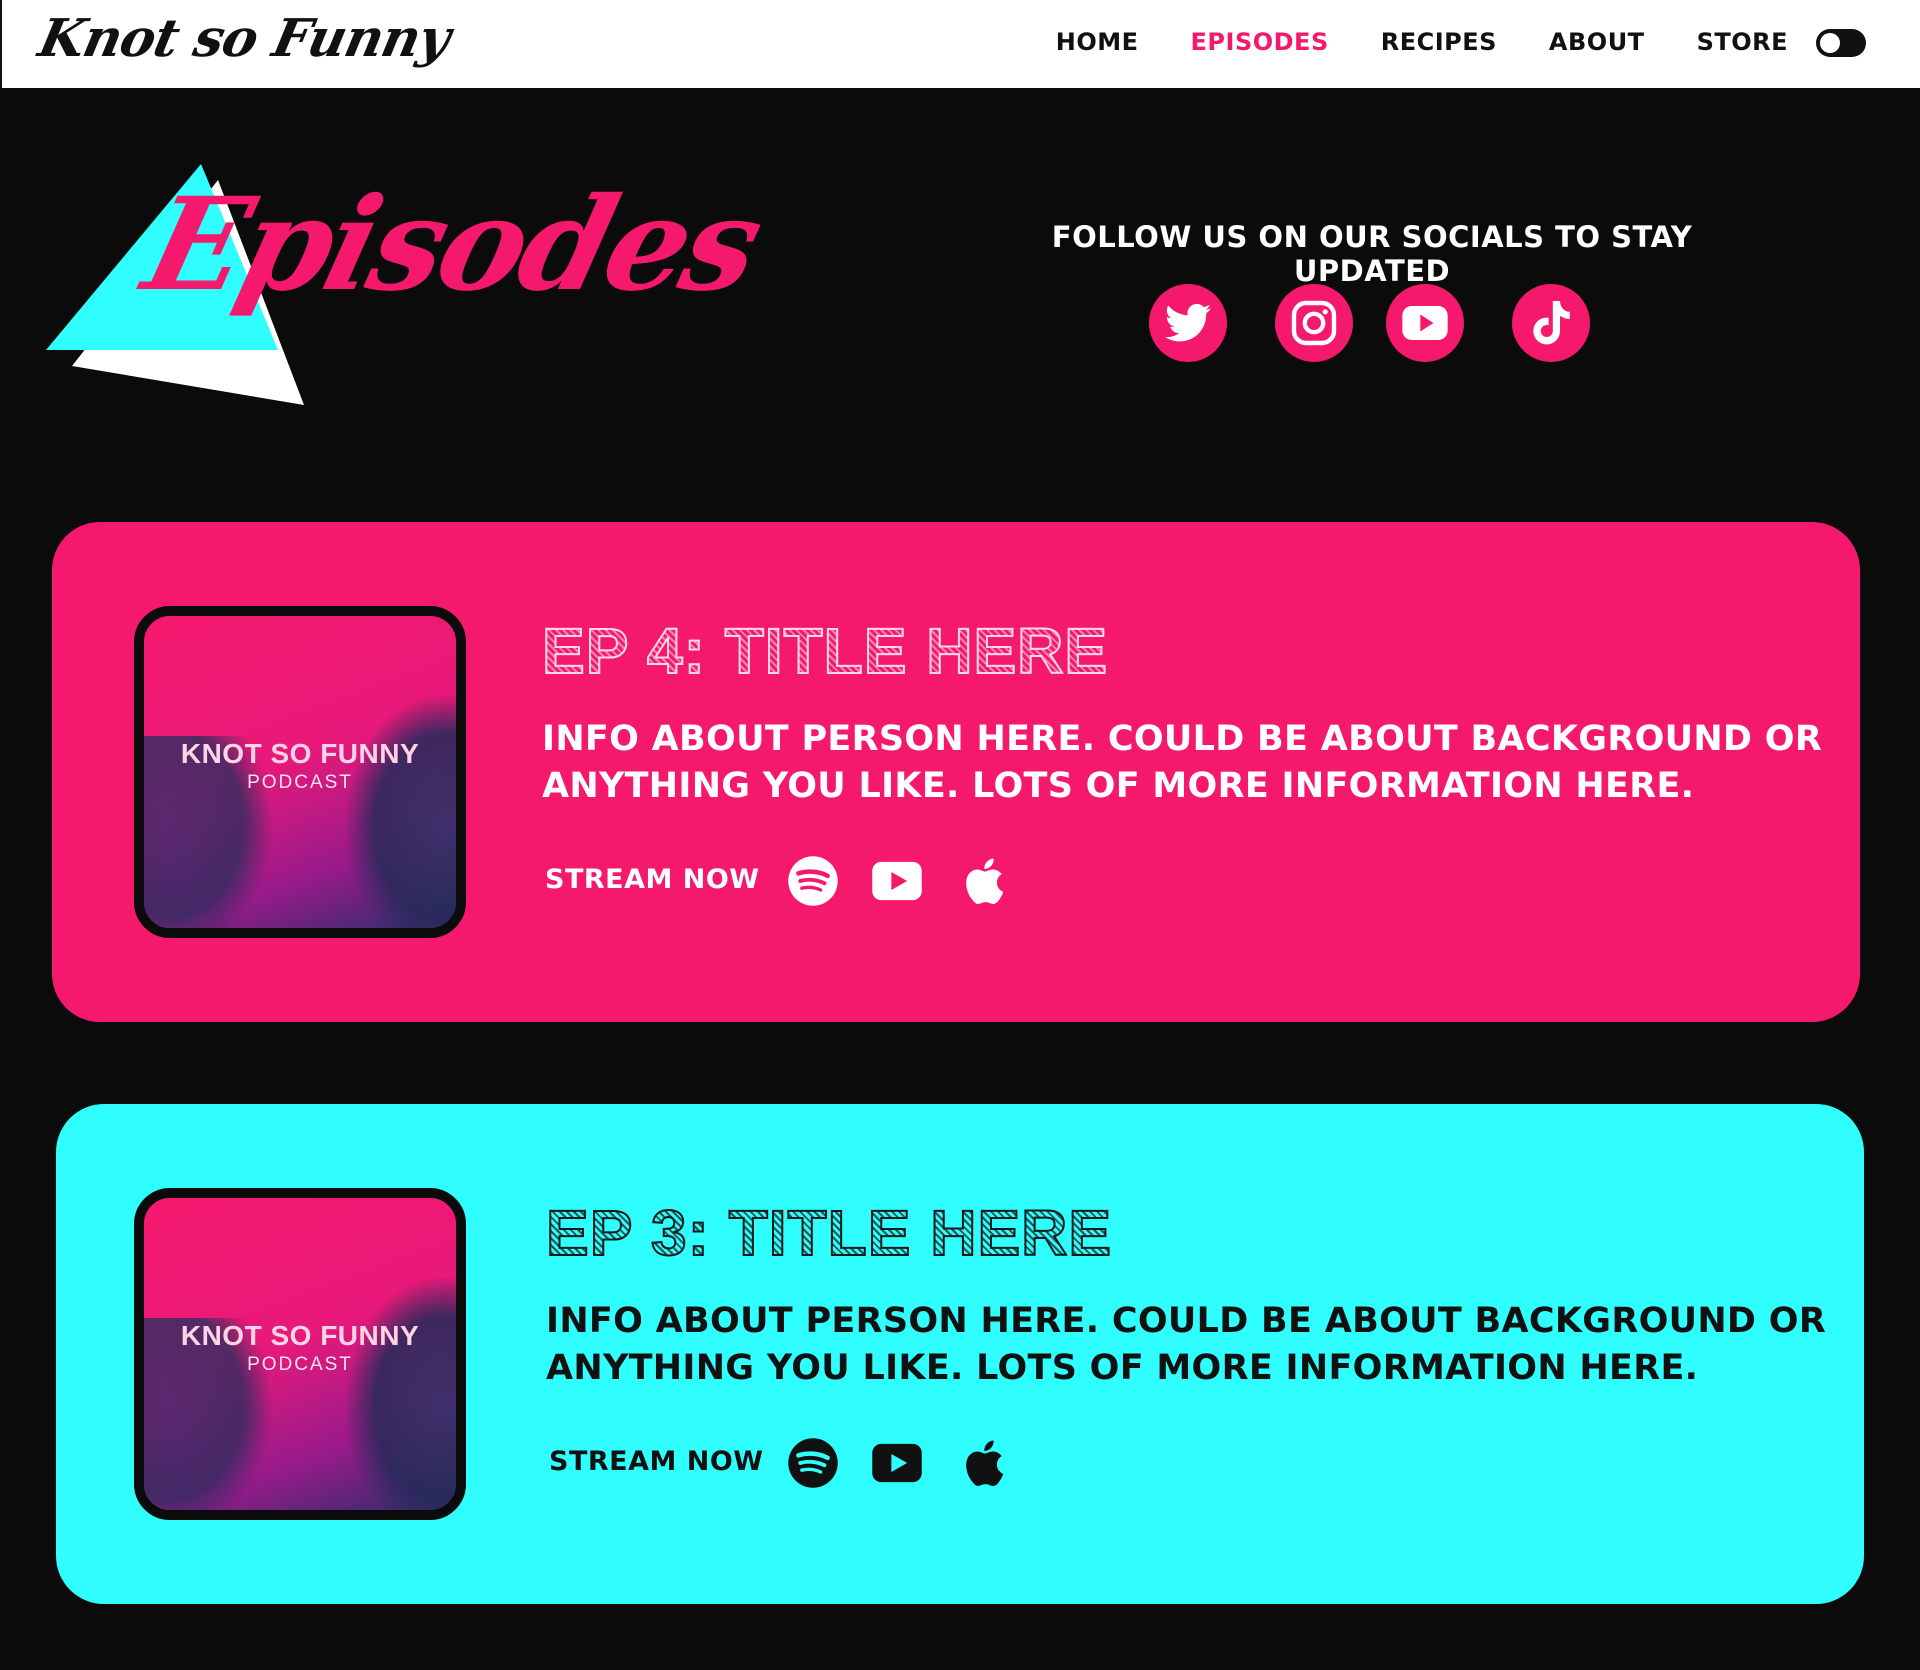 The height and width of the screenshot is (1670, 1920). What do you see at coordinates (1188, 323) in the screenshot?
I see `twitter-icon` at bounding box center [1188, 323].